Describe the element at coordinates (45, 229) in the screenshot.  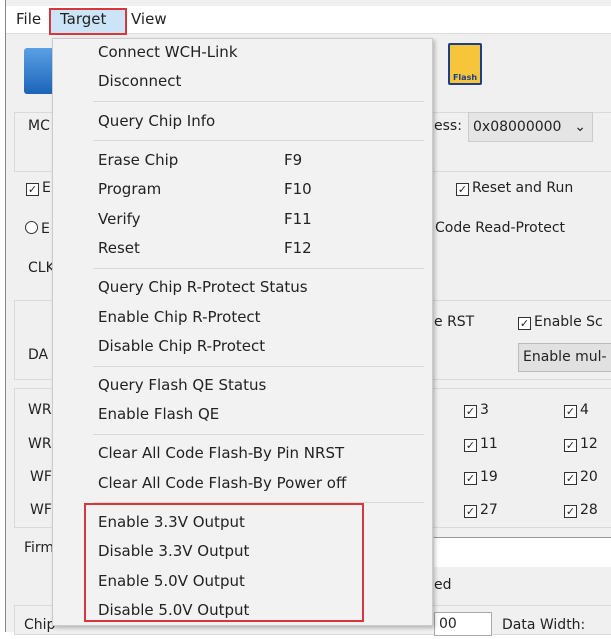
I see `radio-e-label: E` at that location.